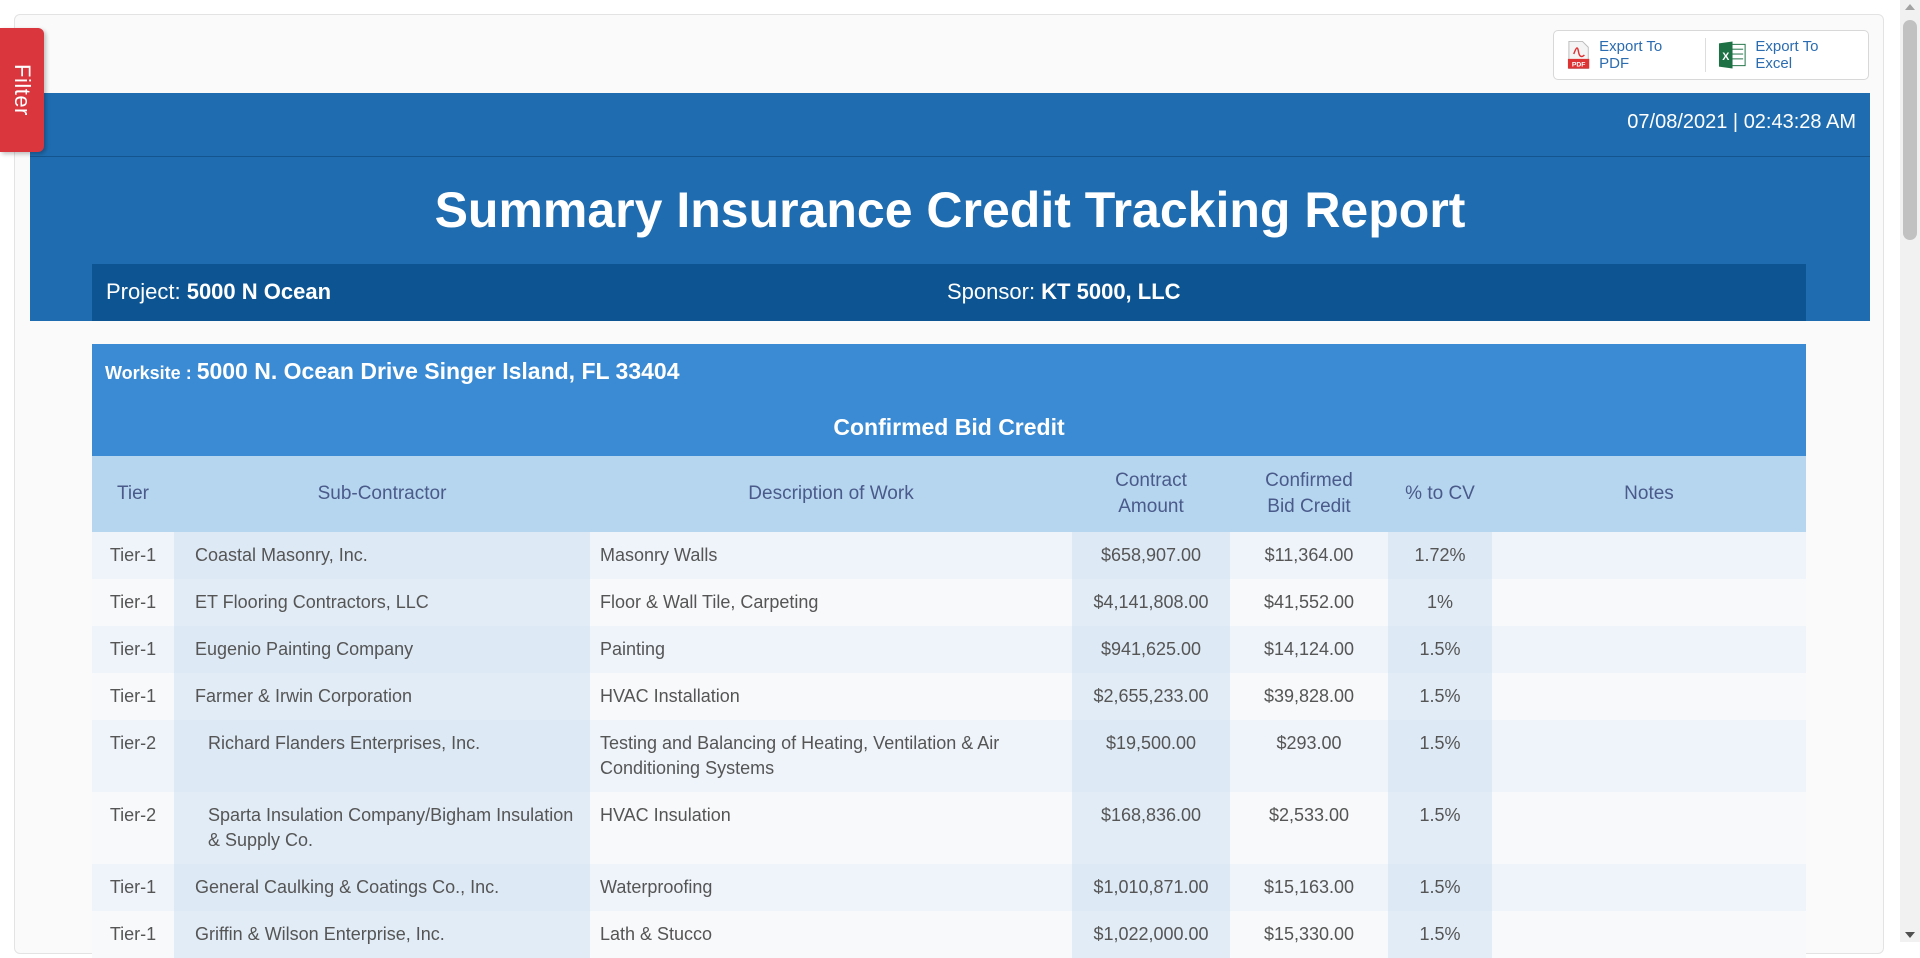 Image resolution: width=1920 pixels, height=958 pixels. Describe the element at coordinates (382, 696) in the screenshot. I see `cell-sub-contractor: Farmer & Irwin Corporation` at that location.